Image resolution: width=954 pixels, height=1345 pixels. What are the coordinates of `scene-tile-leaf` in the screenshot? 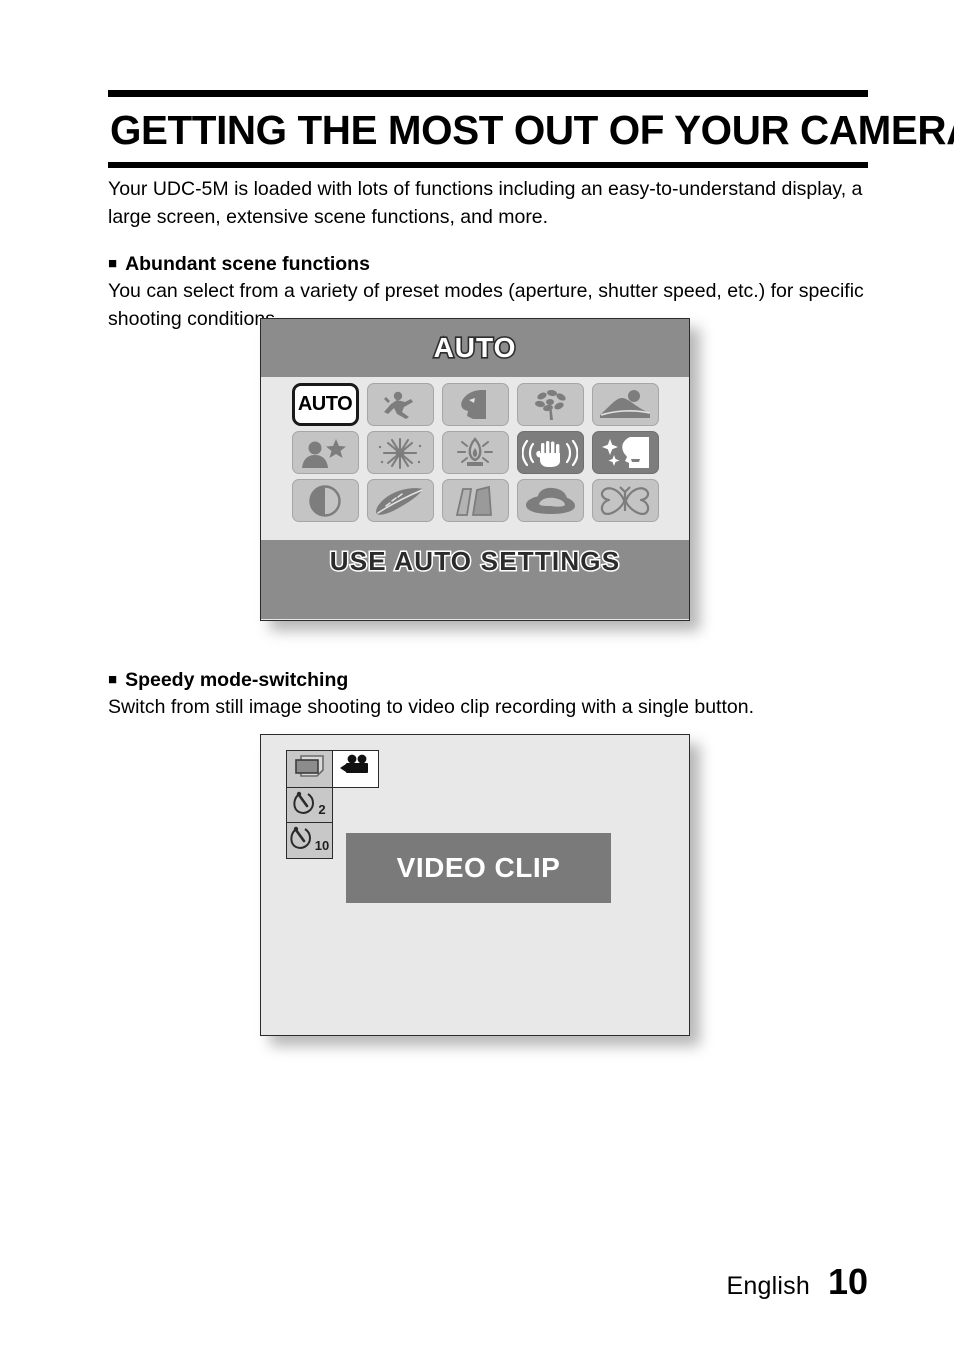 It's located at (400, 500).